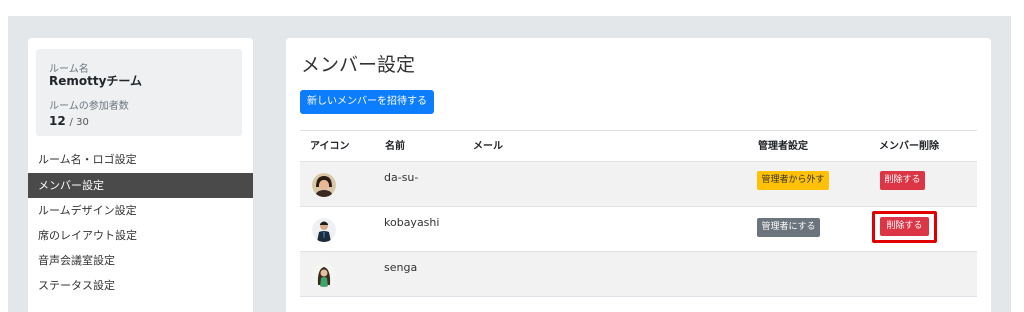  Describe the element at coordinates (638, 274) in the screenshot. I see `table-row: senga` at that location.